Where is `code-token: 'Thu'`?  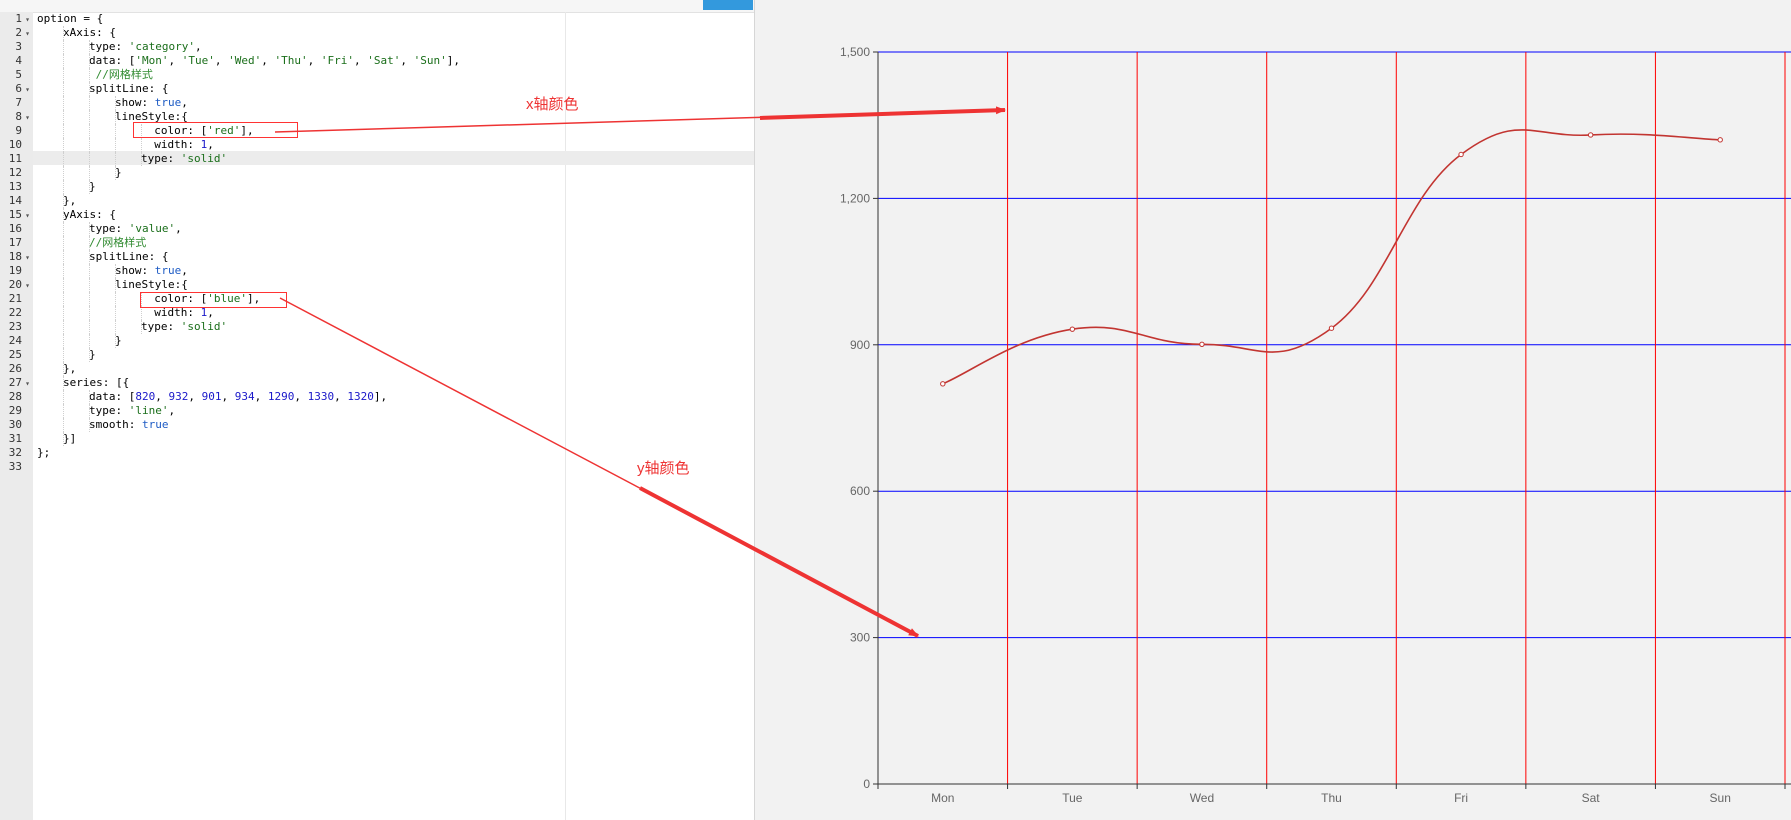
code-token: 'Thu' is located at coordinates (291, 60).